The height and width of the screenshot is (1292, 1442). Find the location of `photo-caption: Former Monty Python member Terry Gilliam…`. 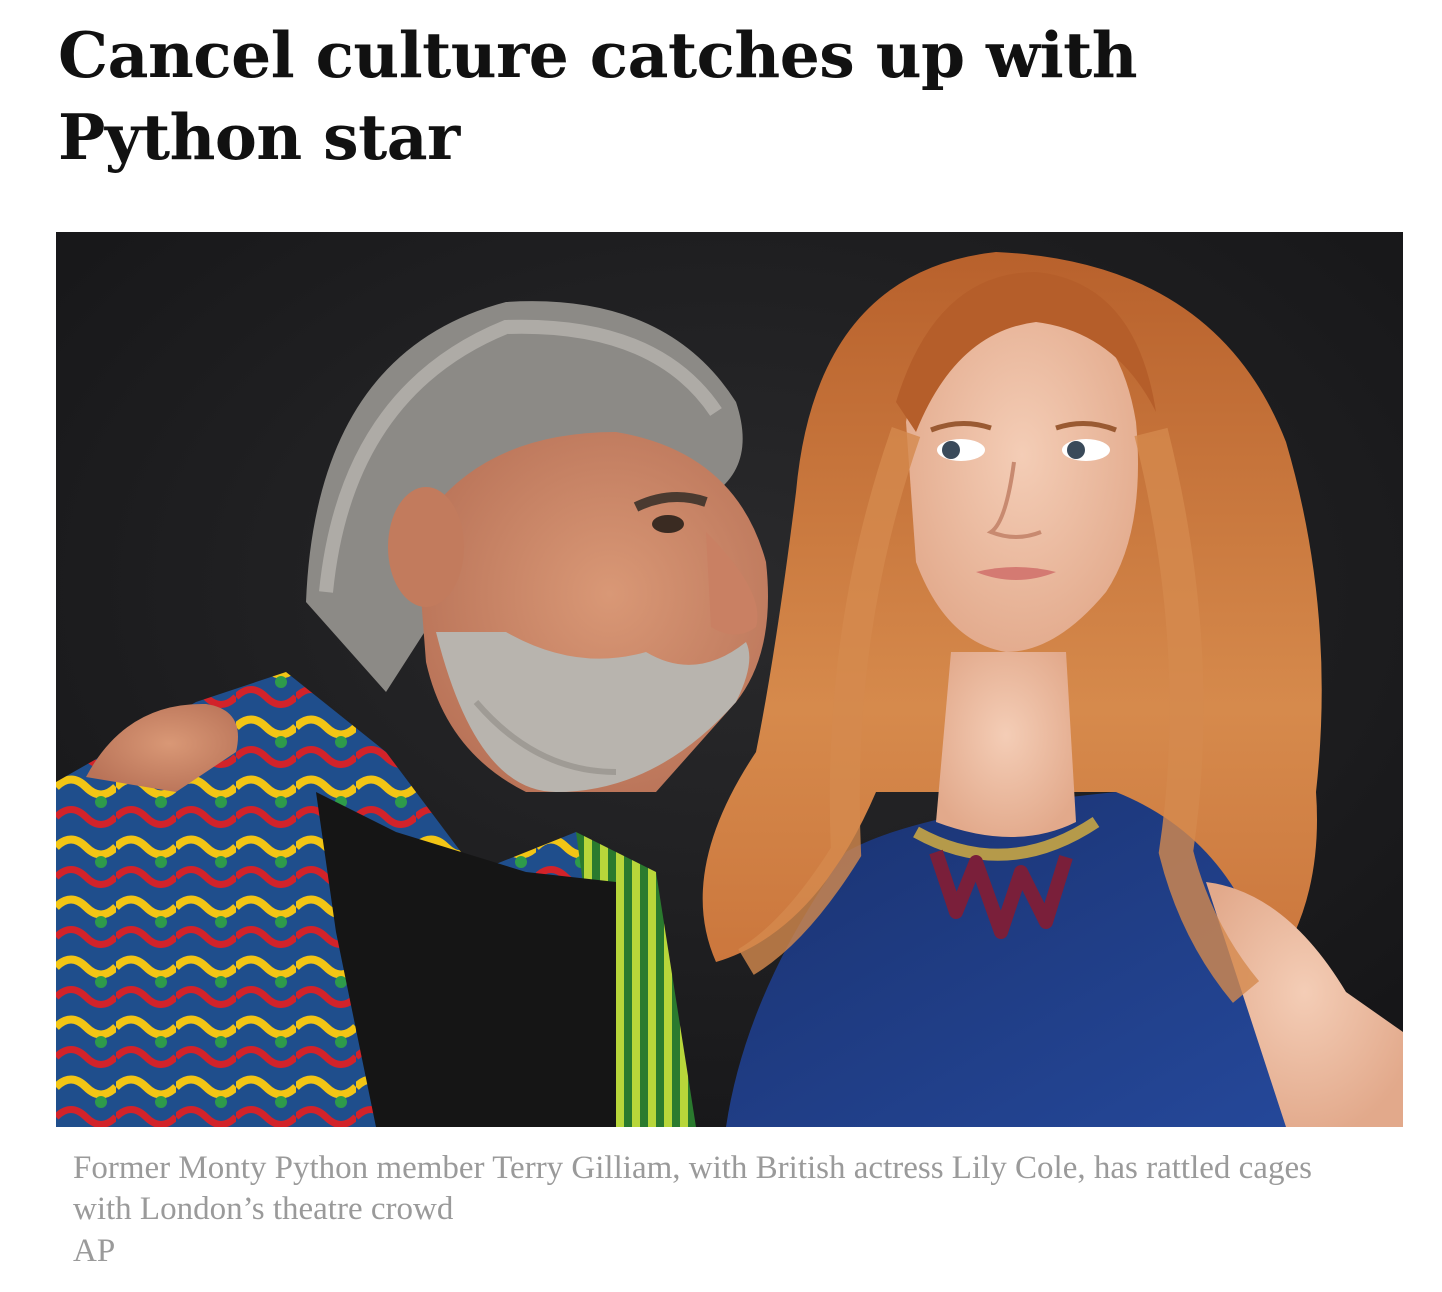

photo-caption: Former Monty Python member Terry Gilliam… is located at coordinates (692, 1188).